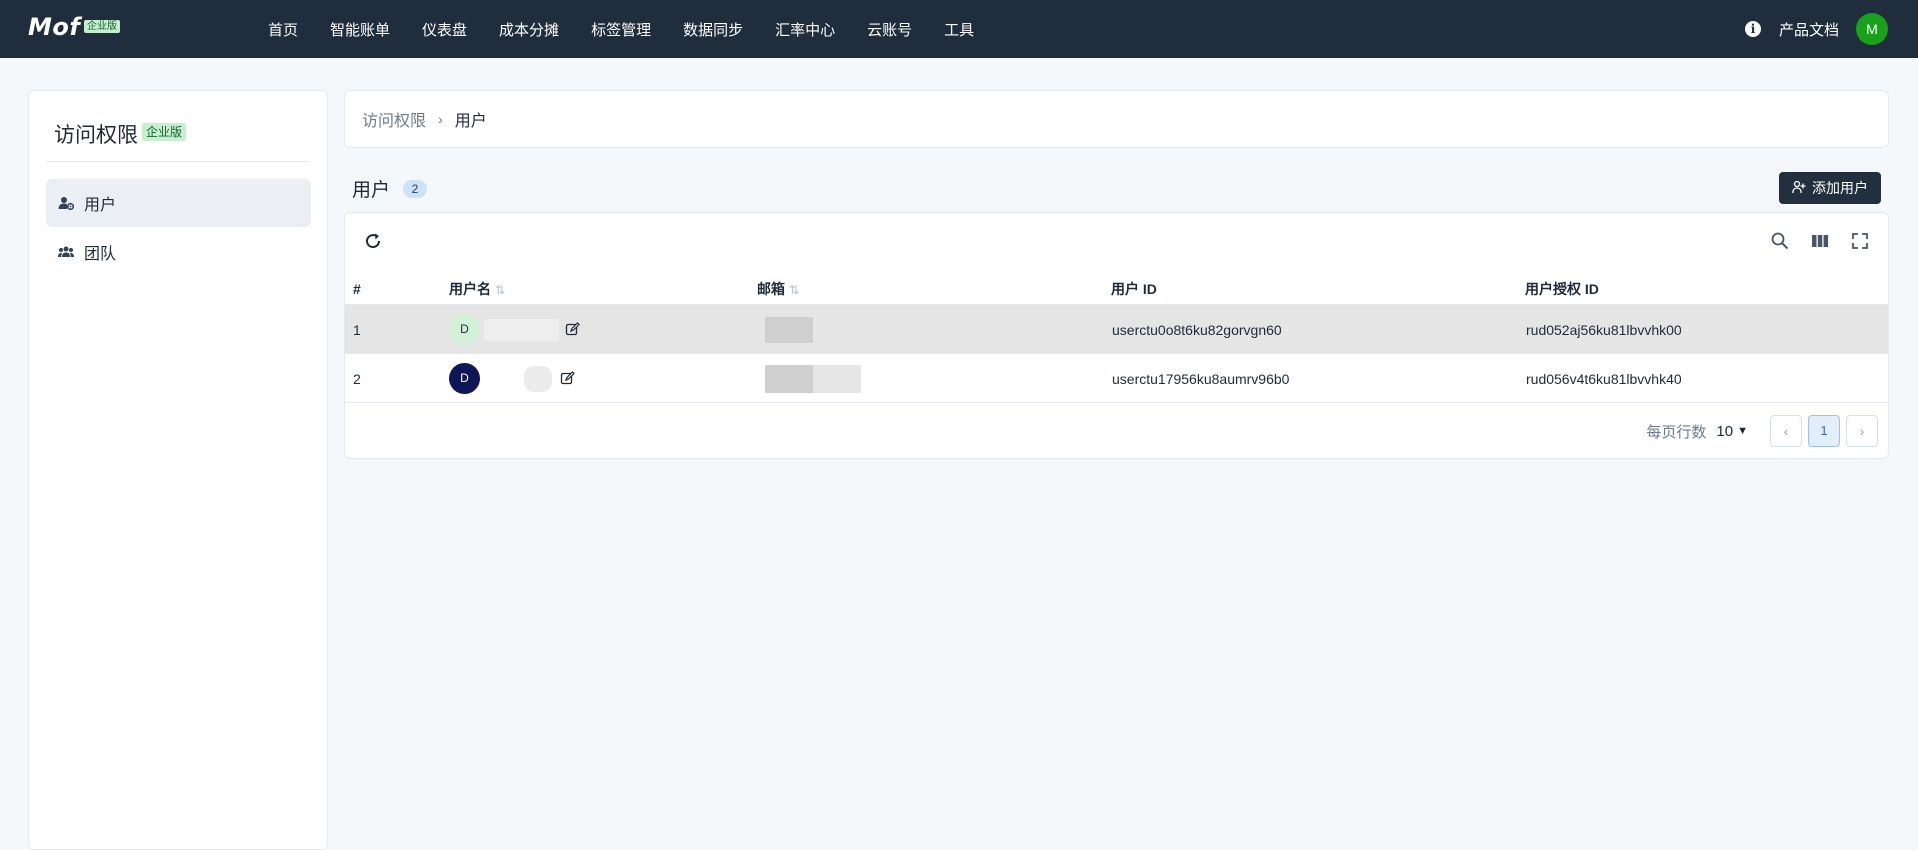 This screenshot has width=1918, height=850. What do you see at coordinates (178, 470) in the screenshot?
I see `sidebar: 访问权限 企业版 用户 团队` at bounding box center [178, 470].